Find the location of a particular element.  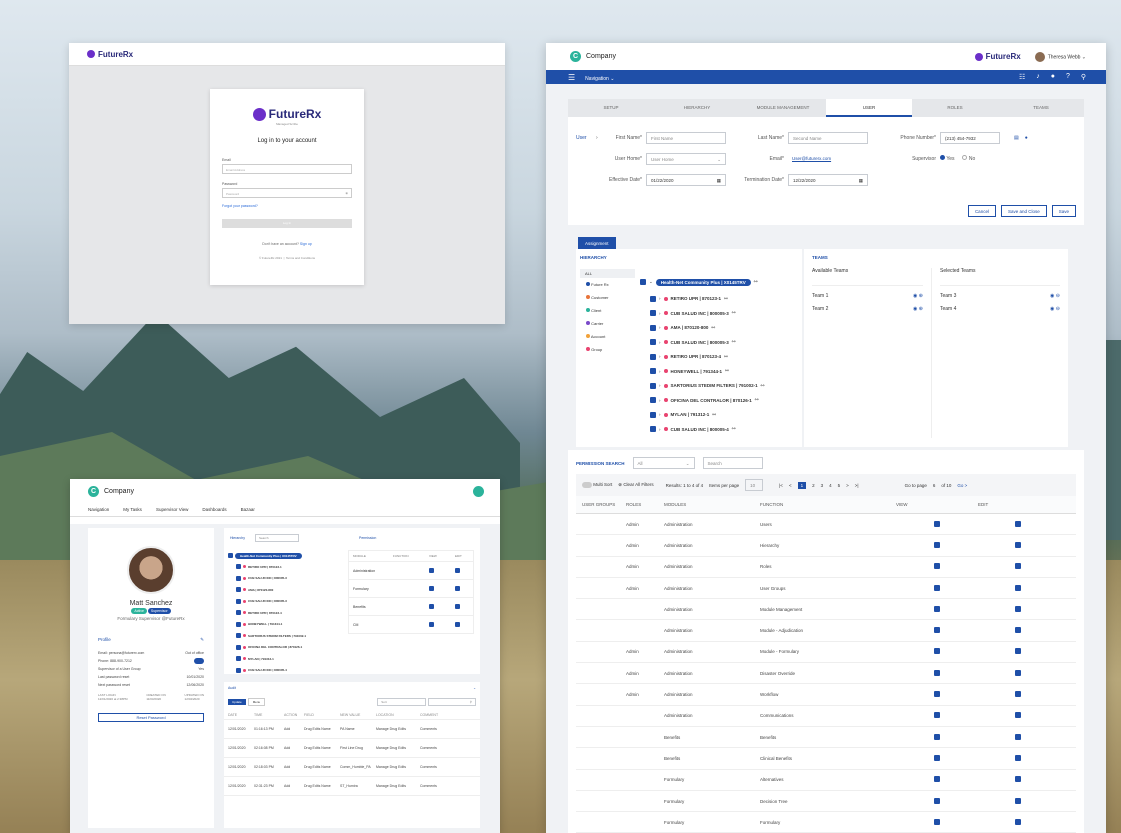

save-and-close-button: Save and Close is located at coordinates (1023, 211).